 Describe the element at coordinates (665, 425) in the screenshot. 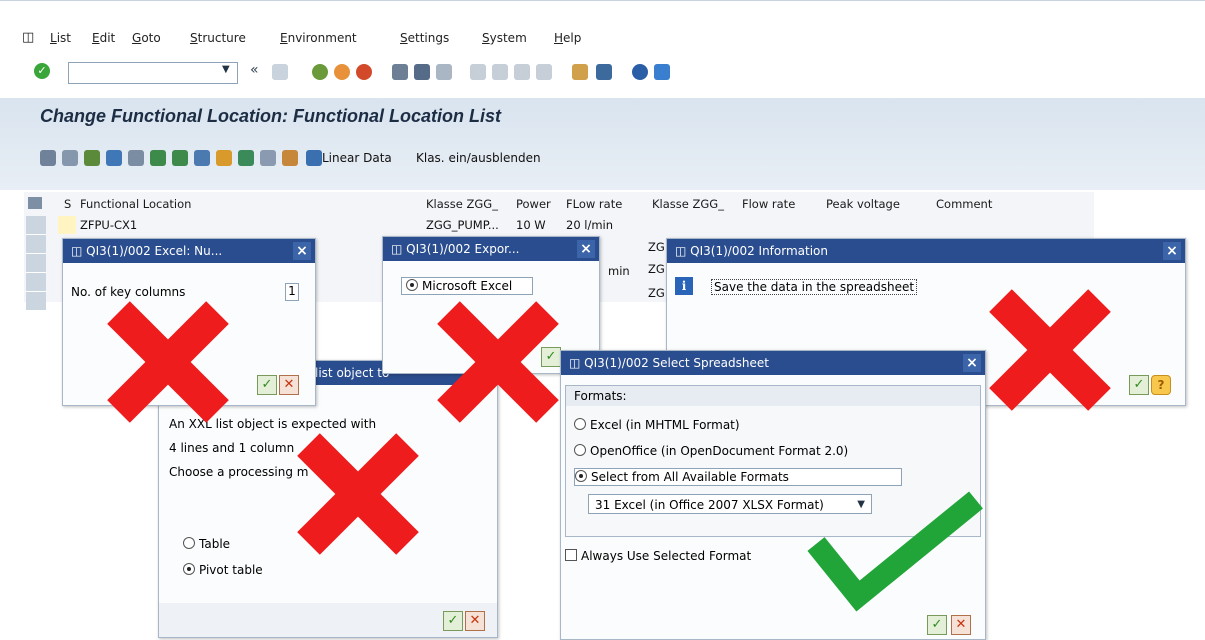

I see `radio-mhtml-label: Excel (in MHTML Format)` at that location.